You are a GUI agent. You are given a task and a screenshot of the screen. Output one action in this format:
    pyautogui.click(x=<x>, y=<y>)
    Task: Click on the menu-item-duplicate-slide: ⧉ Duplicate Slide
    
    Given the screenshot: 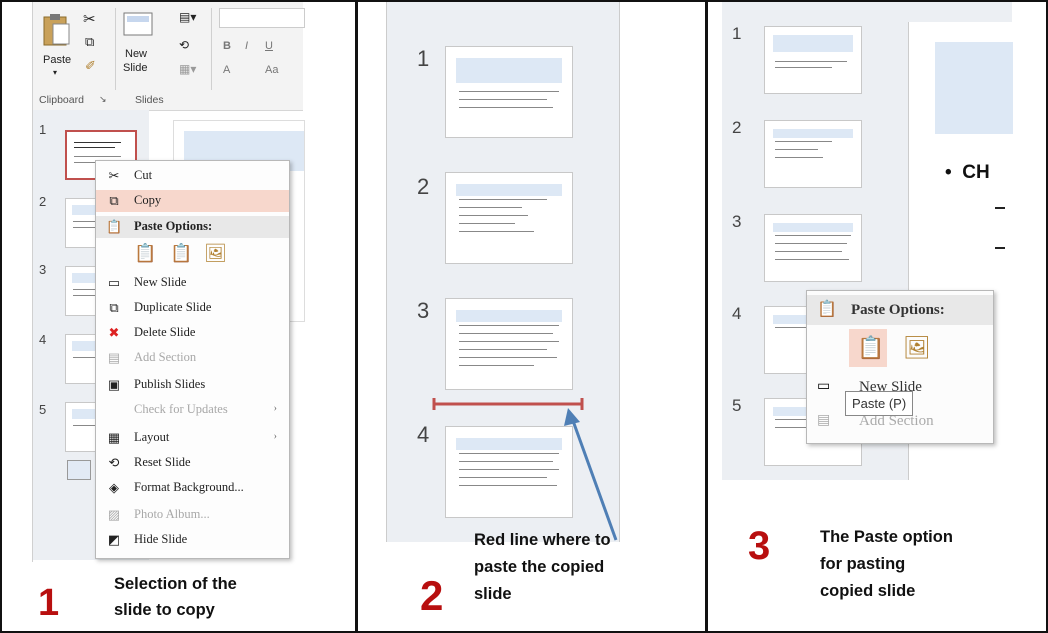 What is the action you would take?
    pyautogui.click(x=192, y=308)
    